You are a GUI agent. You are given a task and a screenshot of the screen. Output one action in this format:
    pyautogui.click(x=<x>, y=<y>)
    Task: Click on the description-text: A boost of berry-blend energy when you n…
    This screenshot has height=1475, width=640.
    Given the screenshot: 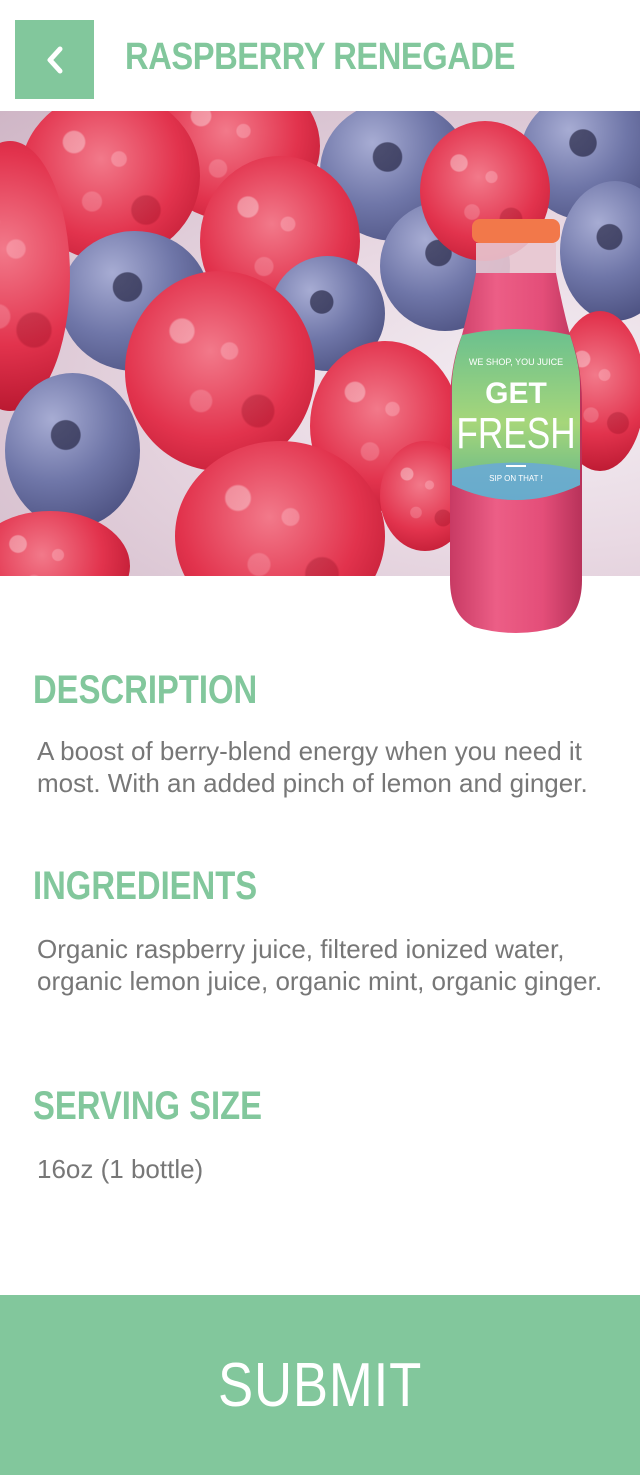 What is the action you would take?
    pyautogui.click(x=312, y=767)
    